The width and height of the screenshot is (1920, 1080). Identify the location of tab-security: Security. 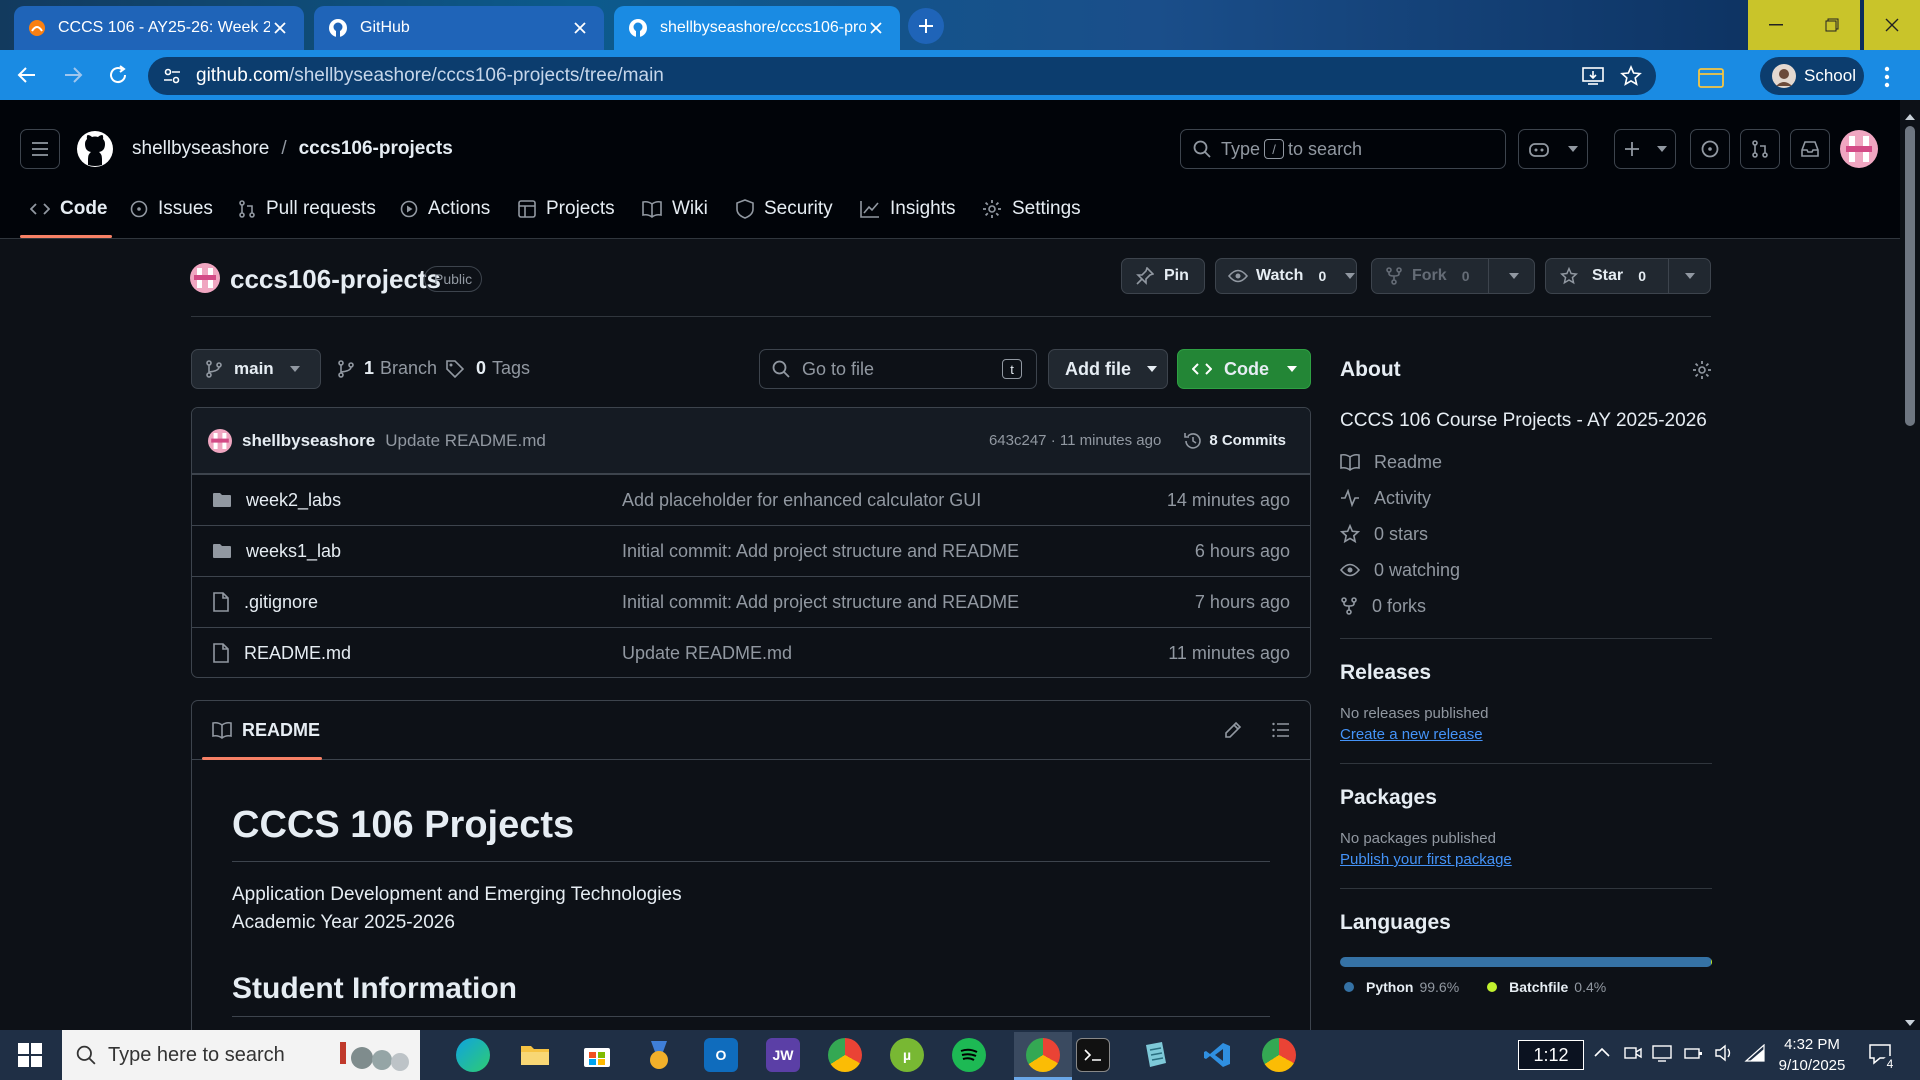
(784, 209).